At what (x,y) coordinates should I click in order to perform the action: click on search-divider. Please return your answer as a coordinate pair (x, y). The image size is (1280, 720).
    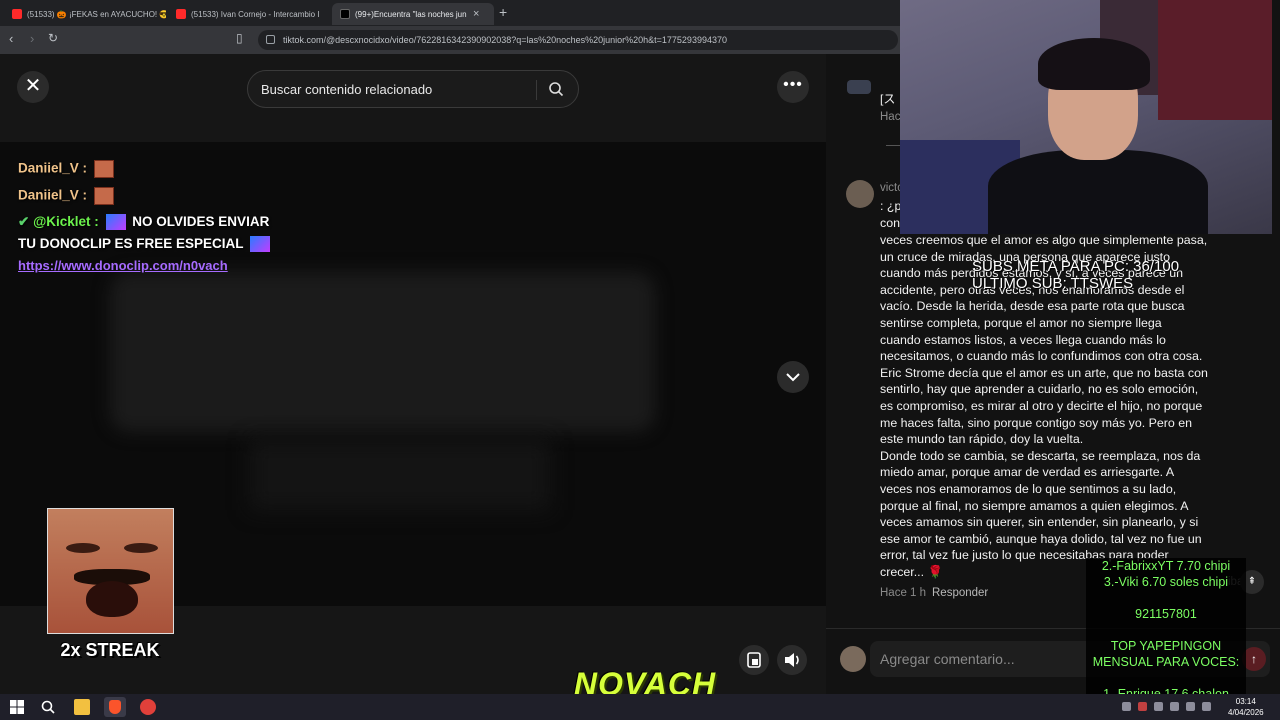
    Looking at the image, I should click on (536, 90).